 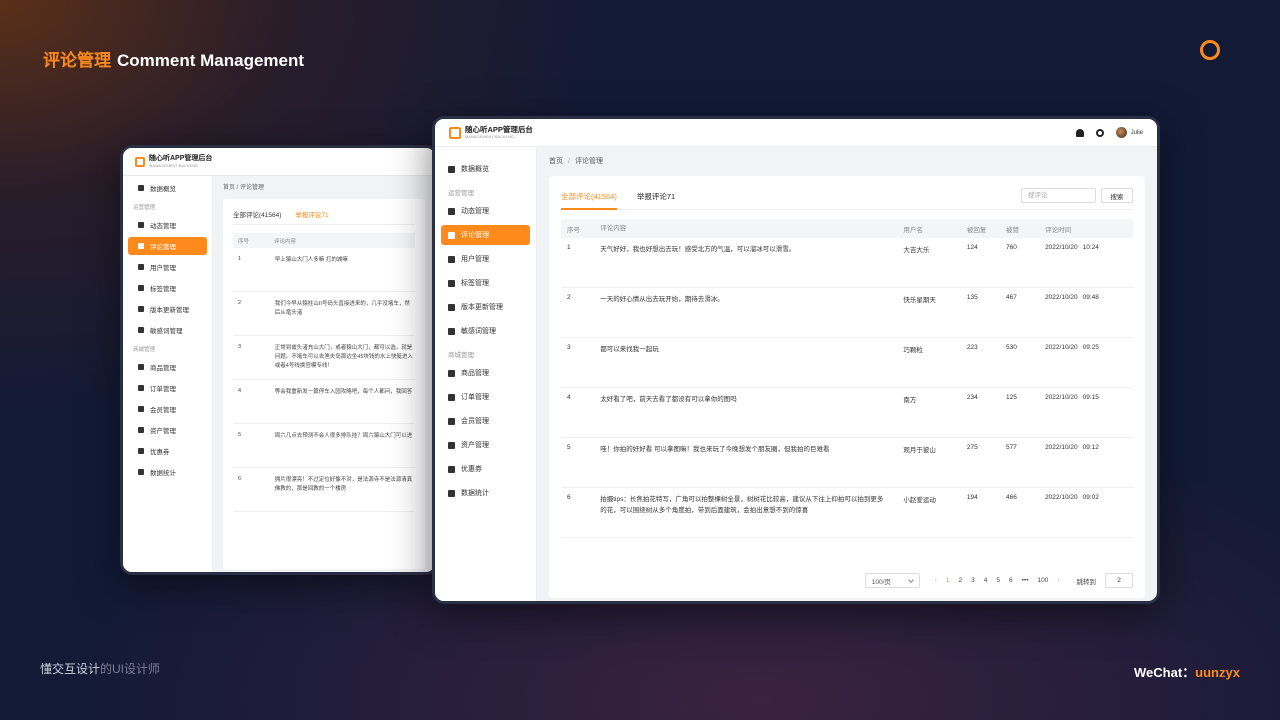 I want to click on page-number: 5, so click(x=998, y=580).